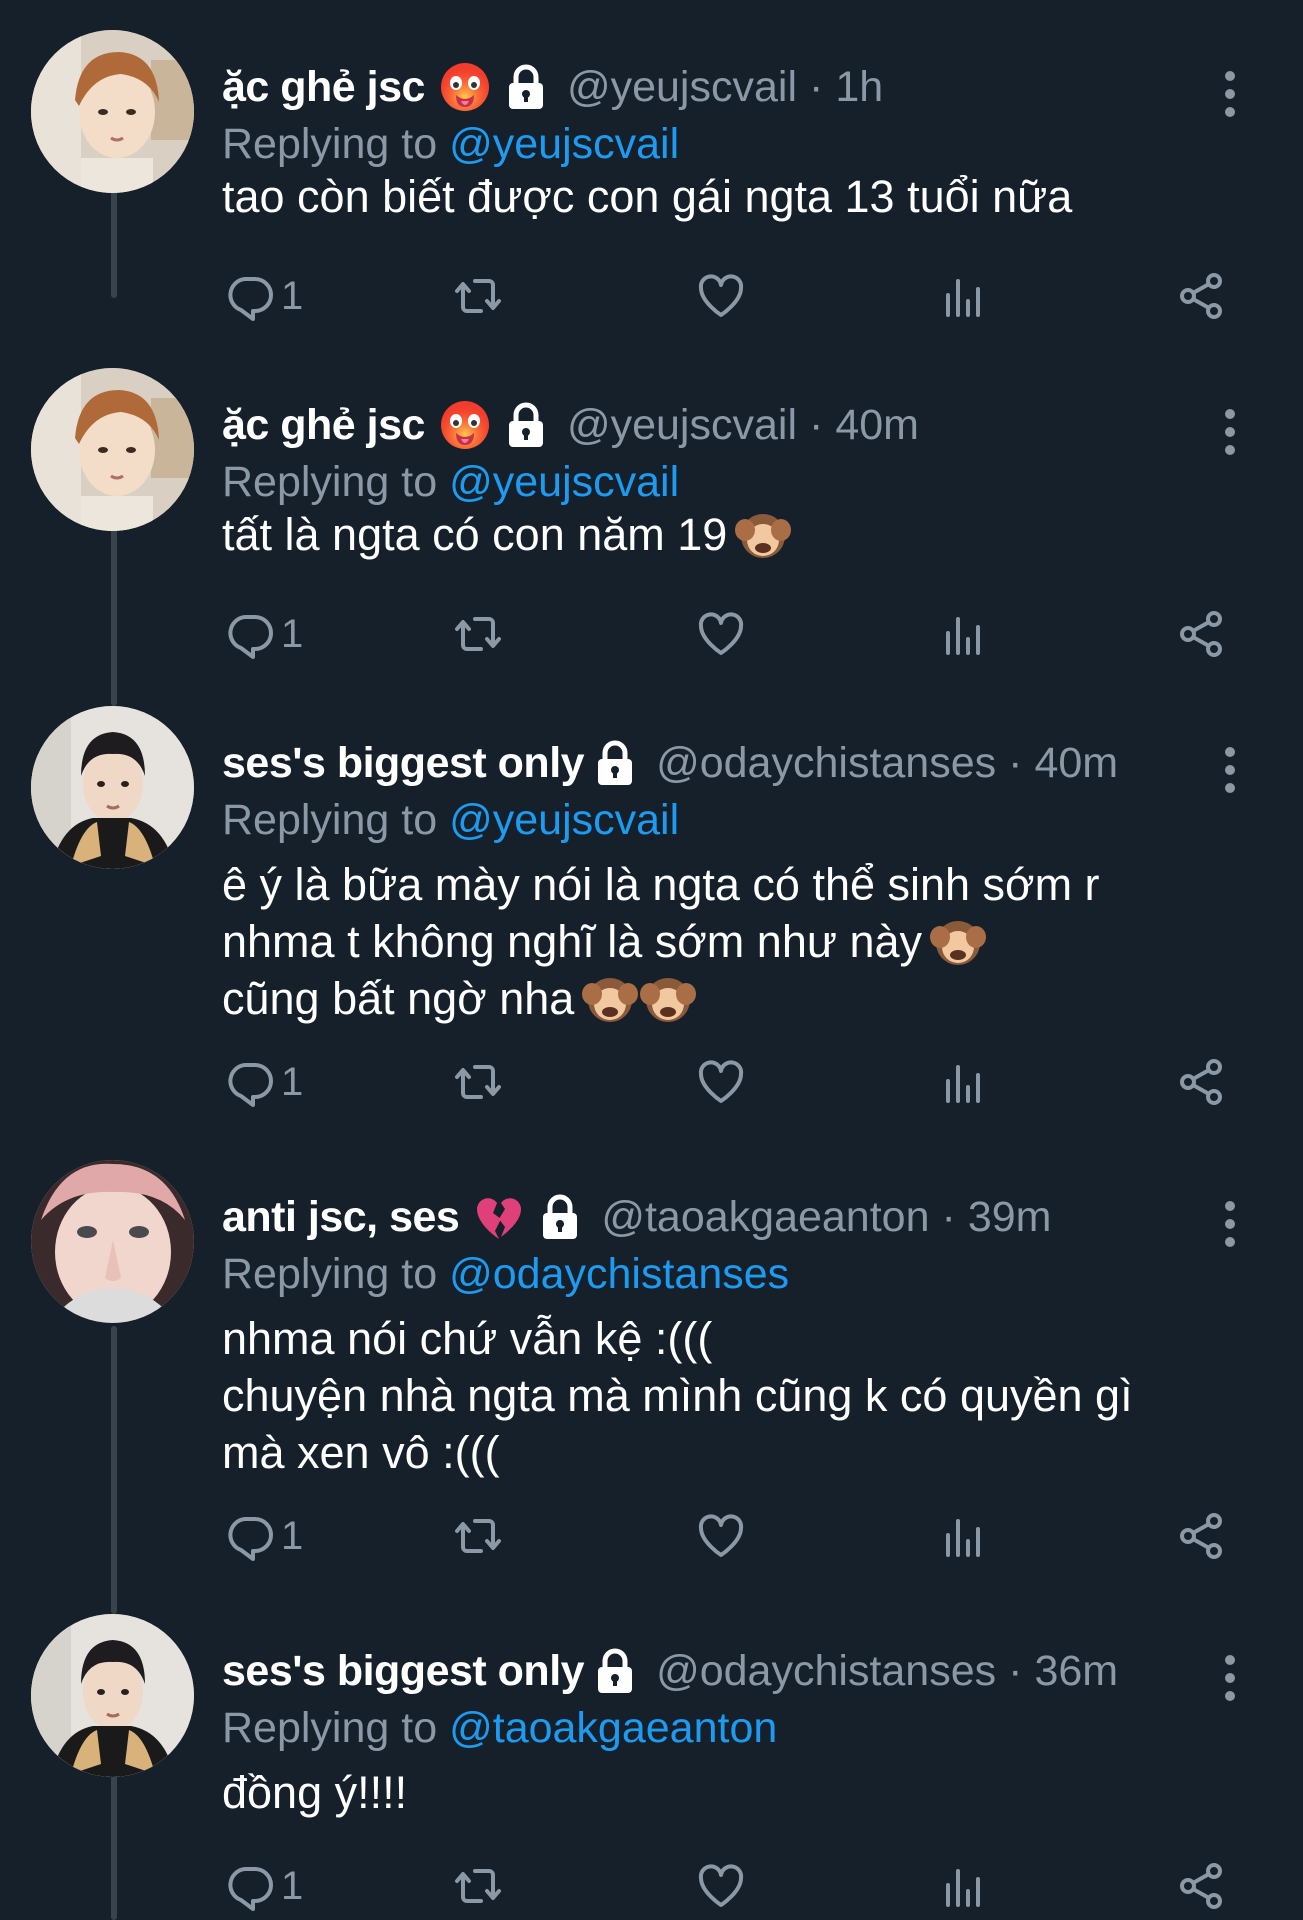  Describe the element at coordinates (499, 1218) in the screenshot. I see `broken-heart-icon` at that location.